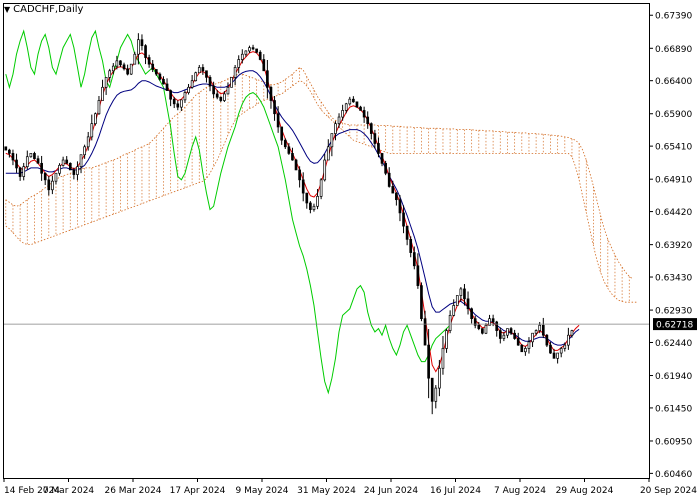  Describe the element at coordinates (132, 491) in the screenshot. I see `x-tick-label: 26 Mar 2024` at that location.